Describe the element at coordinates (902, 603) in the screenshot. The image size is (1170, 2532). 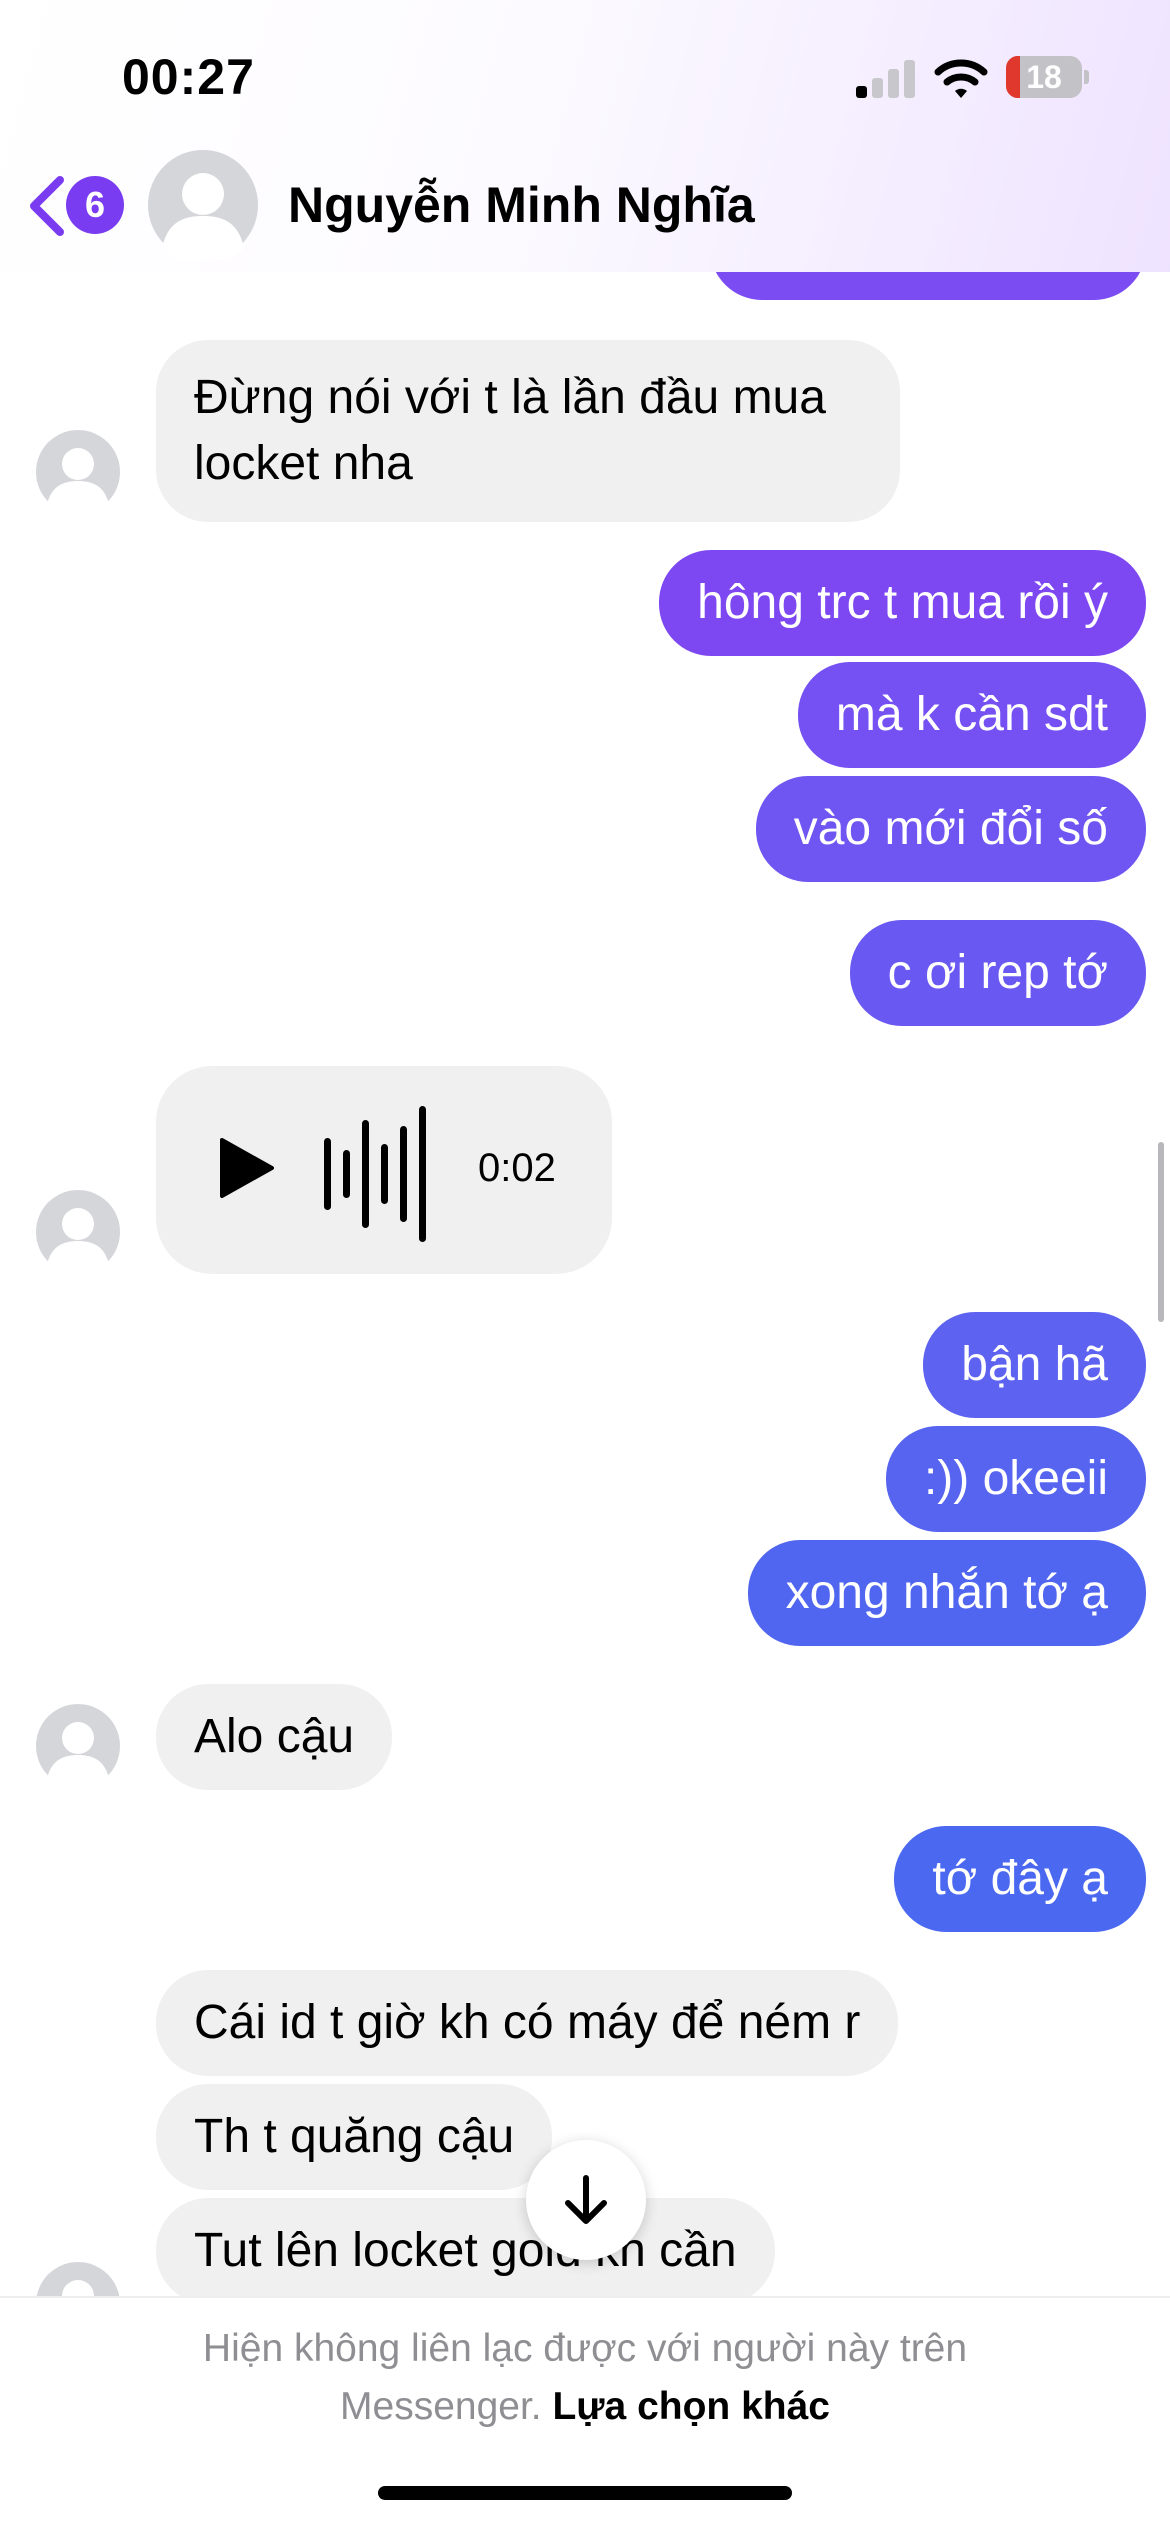
I see `message-outgoing: hông trc t mua rồi ý` at that location.